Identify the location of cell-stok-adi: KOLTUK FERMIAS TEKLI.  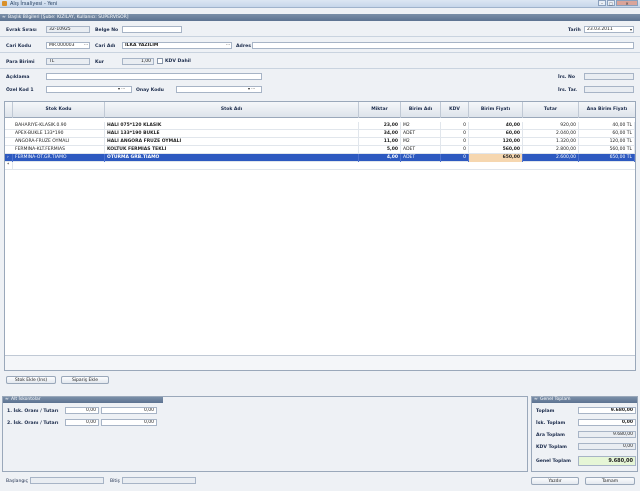
(232, 150).